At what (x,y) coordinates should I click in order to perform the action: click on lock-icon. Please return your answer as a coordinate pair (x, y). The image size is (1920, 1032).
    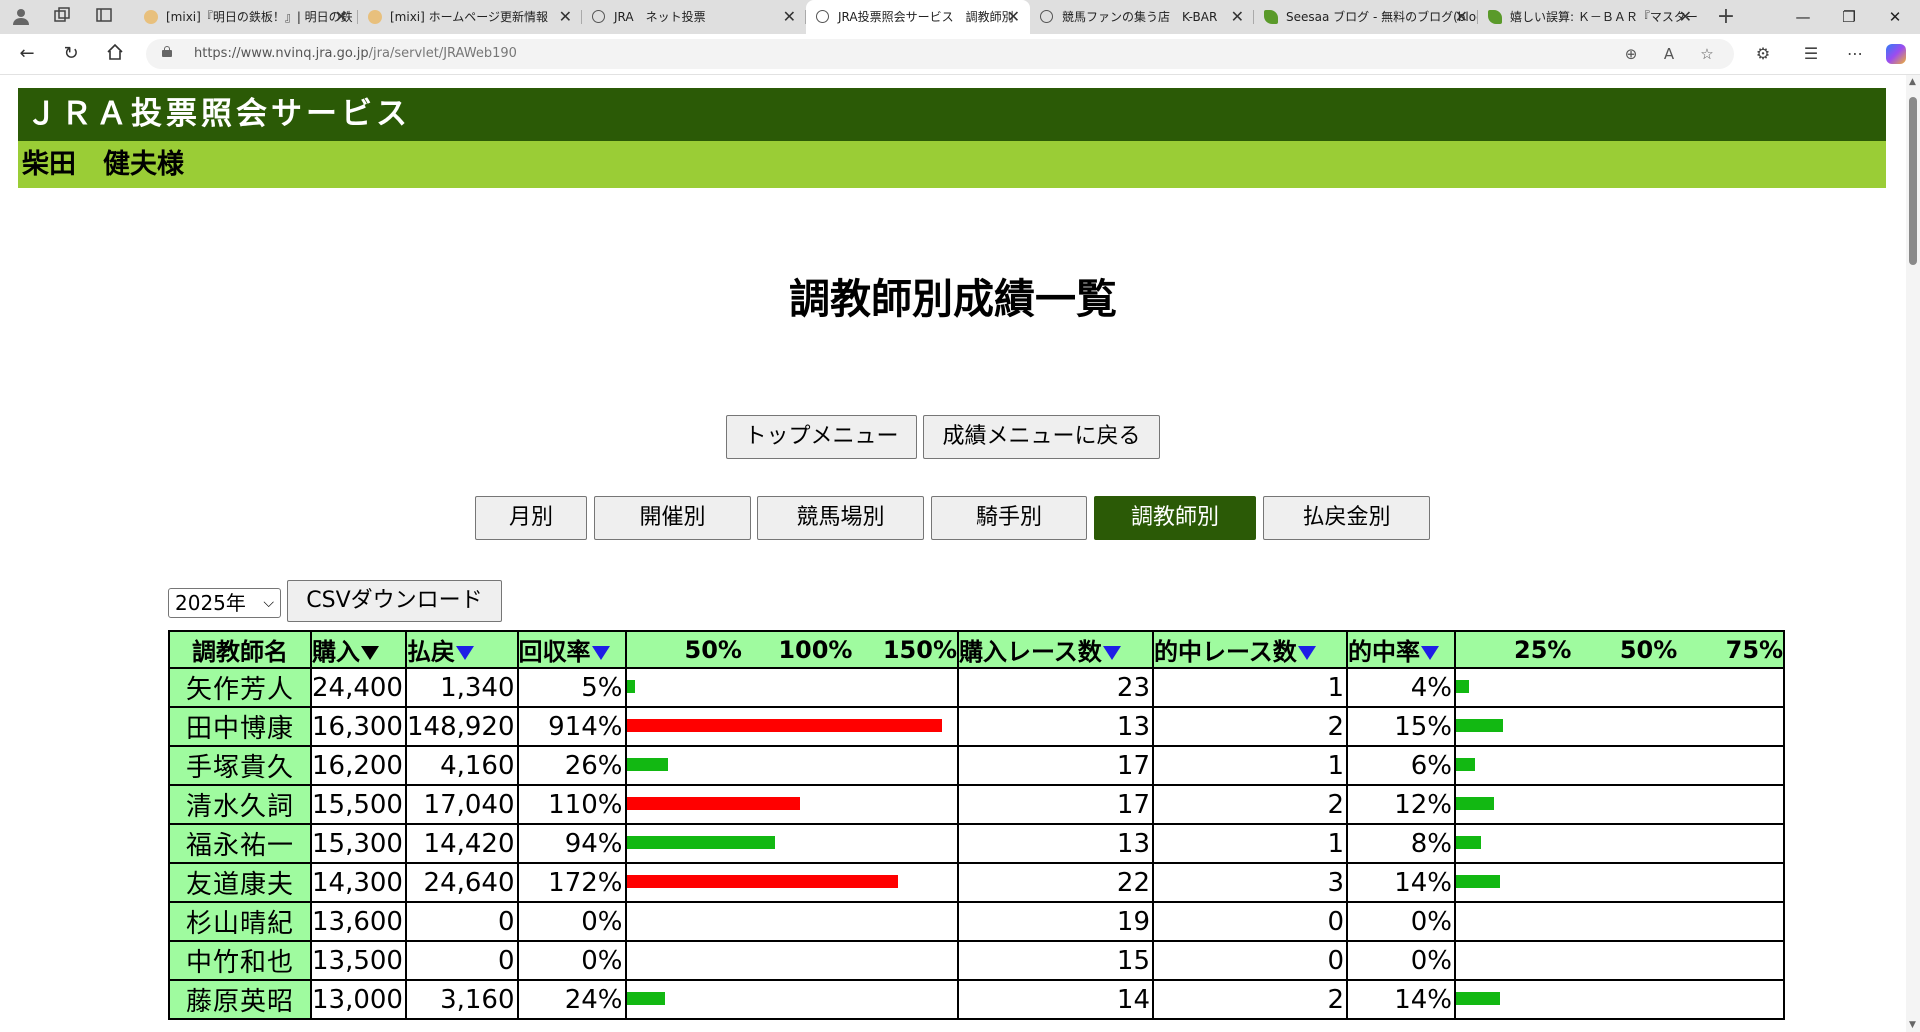
    Looking at the image, I should click on (167, 51).